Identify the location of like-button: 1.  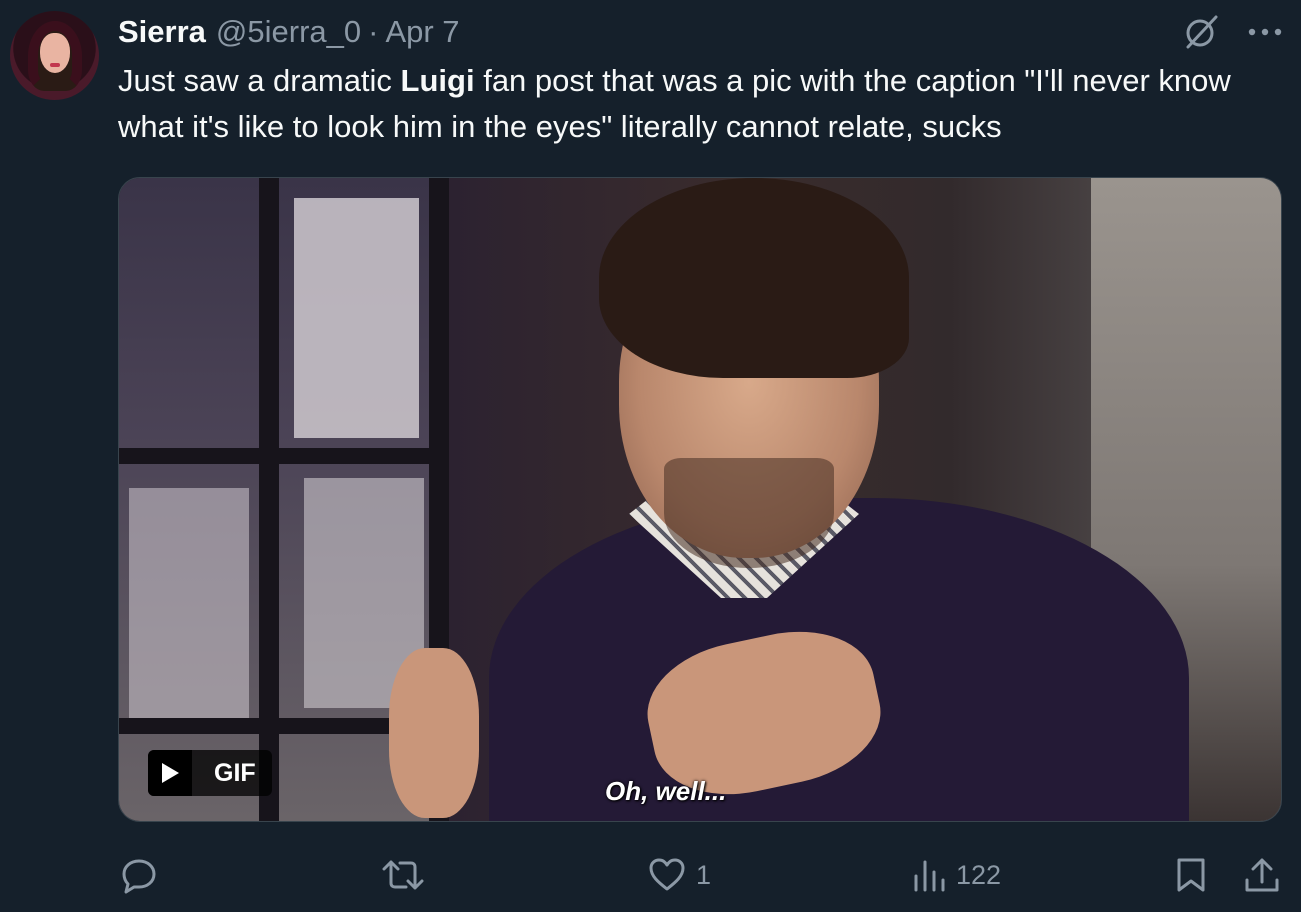
(679, 875).